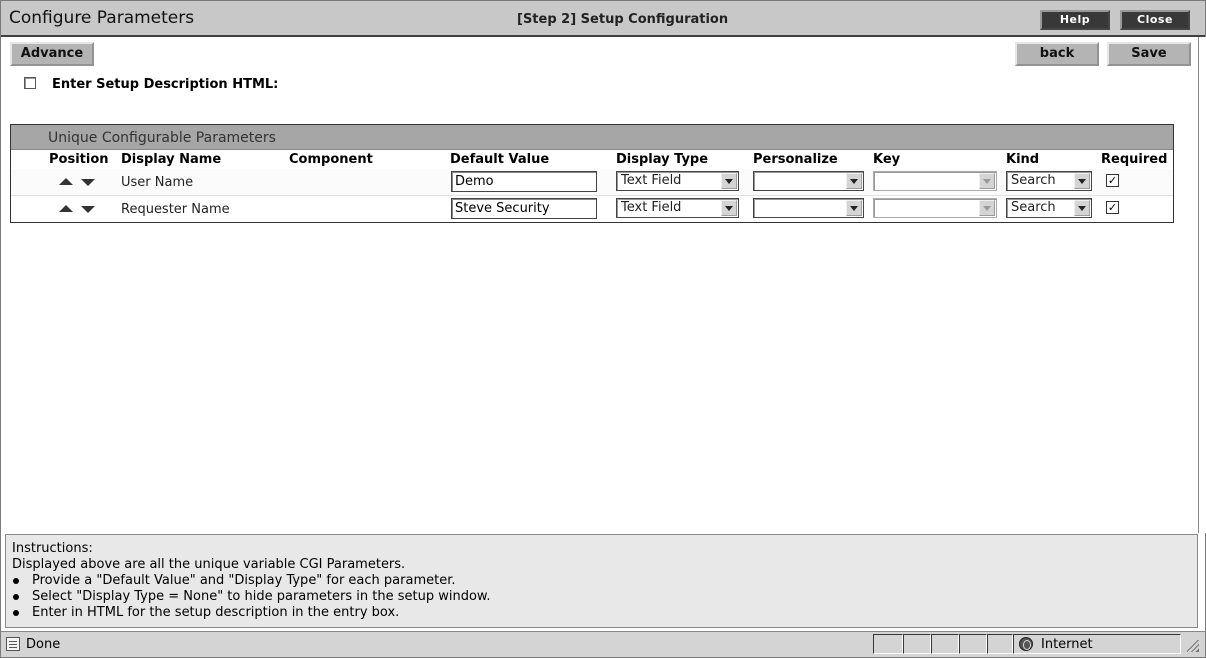  I want to click on row-divider, so click(592, 195).